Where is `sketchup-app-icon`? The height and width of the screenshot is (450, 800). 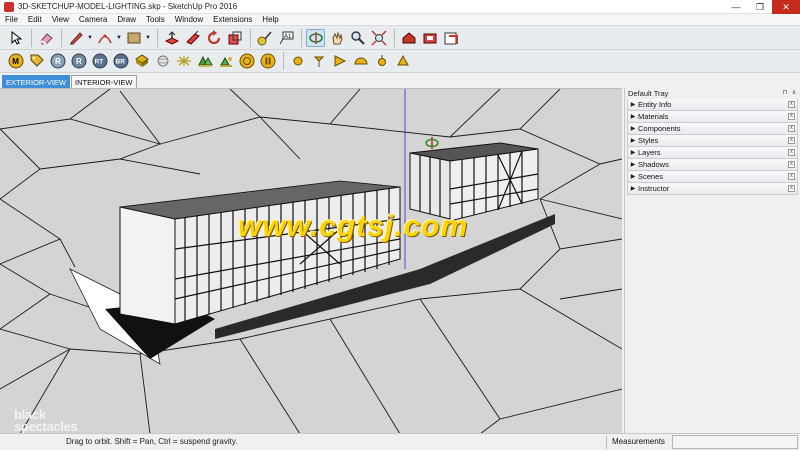
sketchup-app-icon is located at coordinates (9, 6).